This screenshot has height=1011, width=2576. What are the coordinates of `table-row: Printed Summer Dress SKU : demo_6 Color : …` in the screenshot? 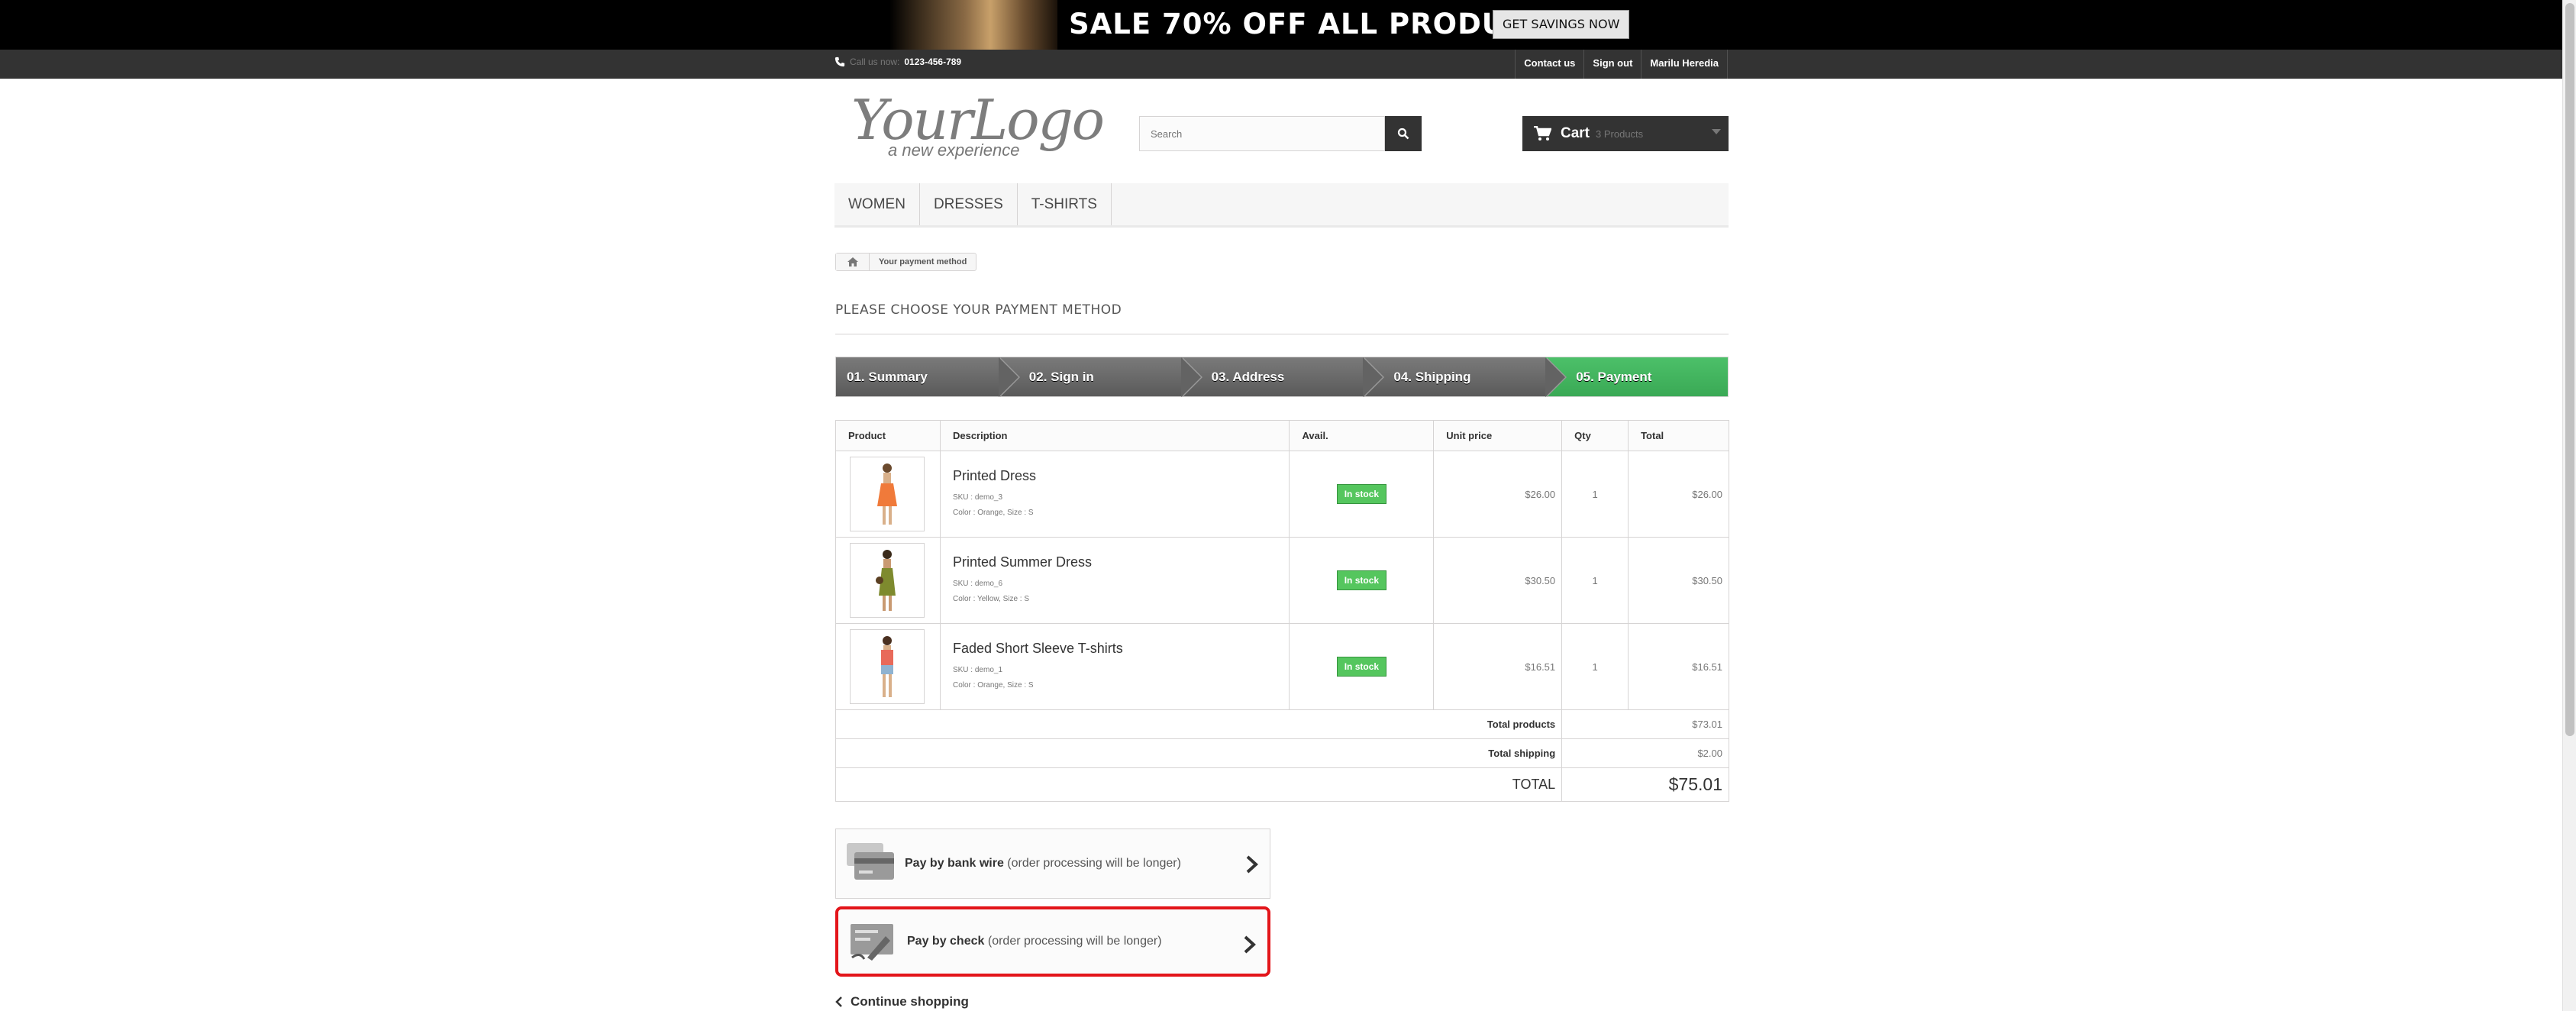 It's located at (1282, 580).